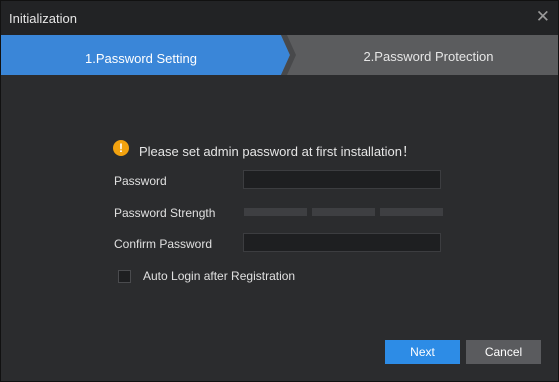 This screenshot has width=559, height=382. Describe the element at coordinates (422, 352) in the screenshot. I see `next-button: Next` at that location.